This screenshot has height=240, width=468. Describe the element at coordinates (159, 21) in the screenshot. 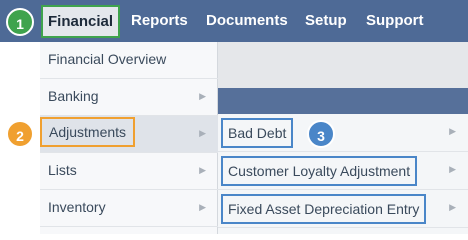

I see `nav-reports: Reports` at that location.